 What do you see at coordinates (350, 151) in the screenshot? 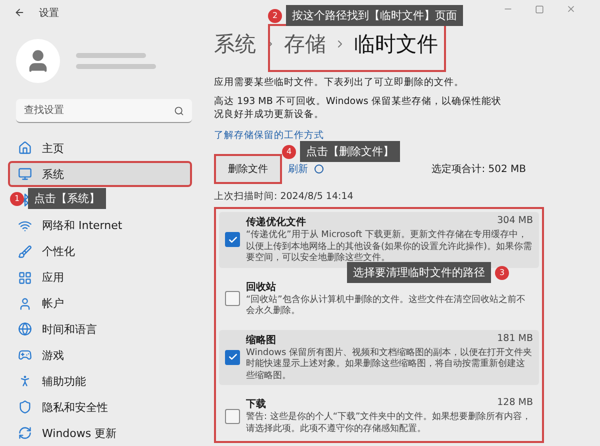
I see `annotation-label: 点击【删除文件】` at bounding box center [350, 151].